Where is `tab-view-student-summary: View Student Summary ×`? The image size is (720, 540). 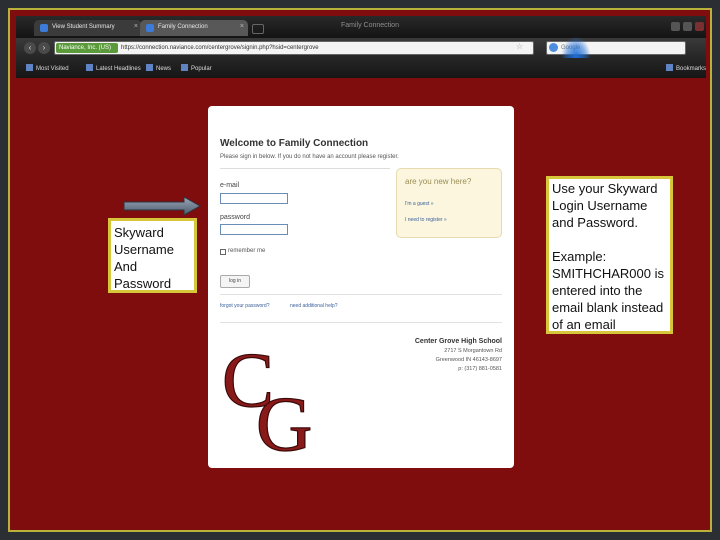
tab-view-student-summary: View Student Summary × is located at coordinates (88, 28).